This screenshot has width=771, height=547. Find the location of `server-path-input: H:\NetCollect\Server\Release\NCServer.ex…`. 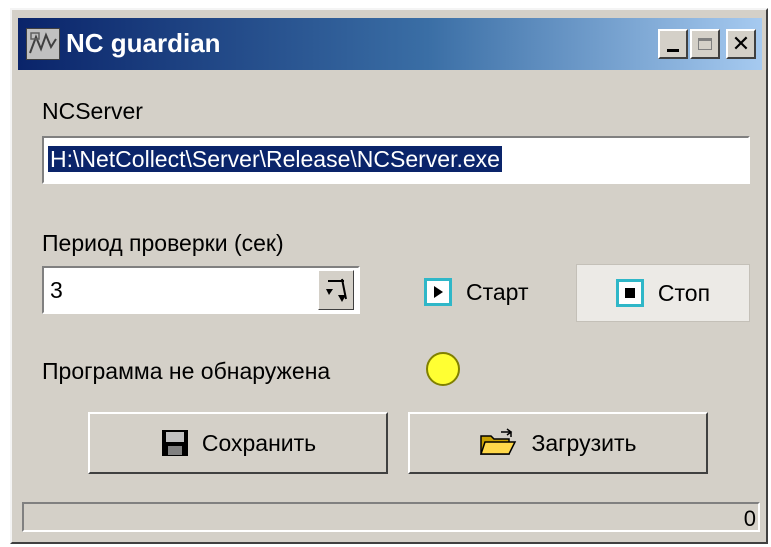

server-path-input: H:\NetCollect\Server\Release\NCServer.ex… is located at coordinates (396, 160).